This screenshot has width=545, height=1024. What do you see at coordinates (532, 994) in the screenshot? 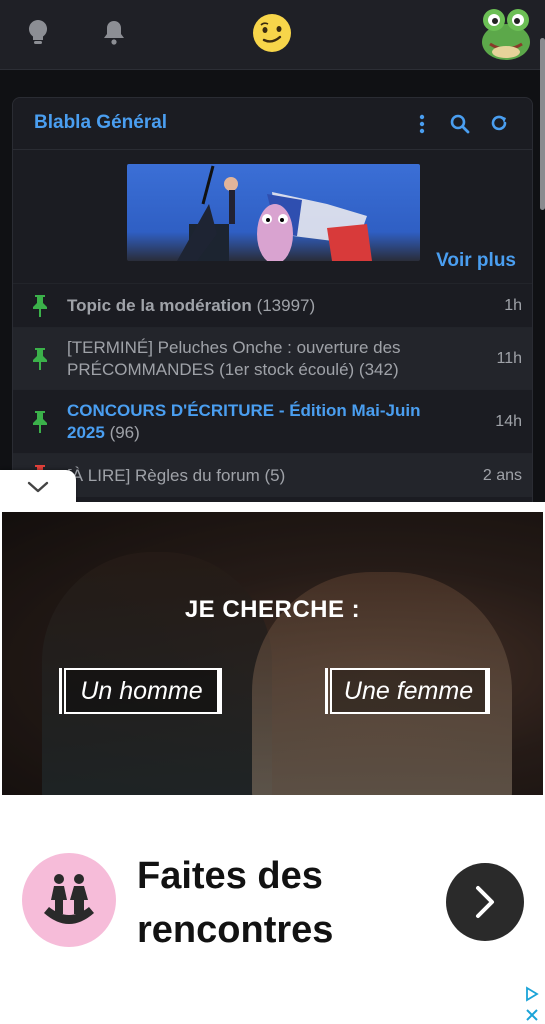
I see `adchoices-icon` at bounding box center [532, 994].